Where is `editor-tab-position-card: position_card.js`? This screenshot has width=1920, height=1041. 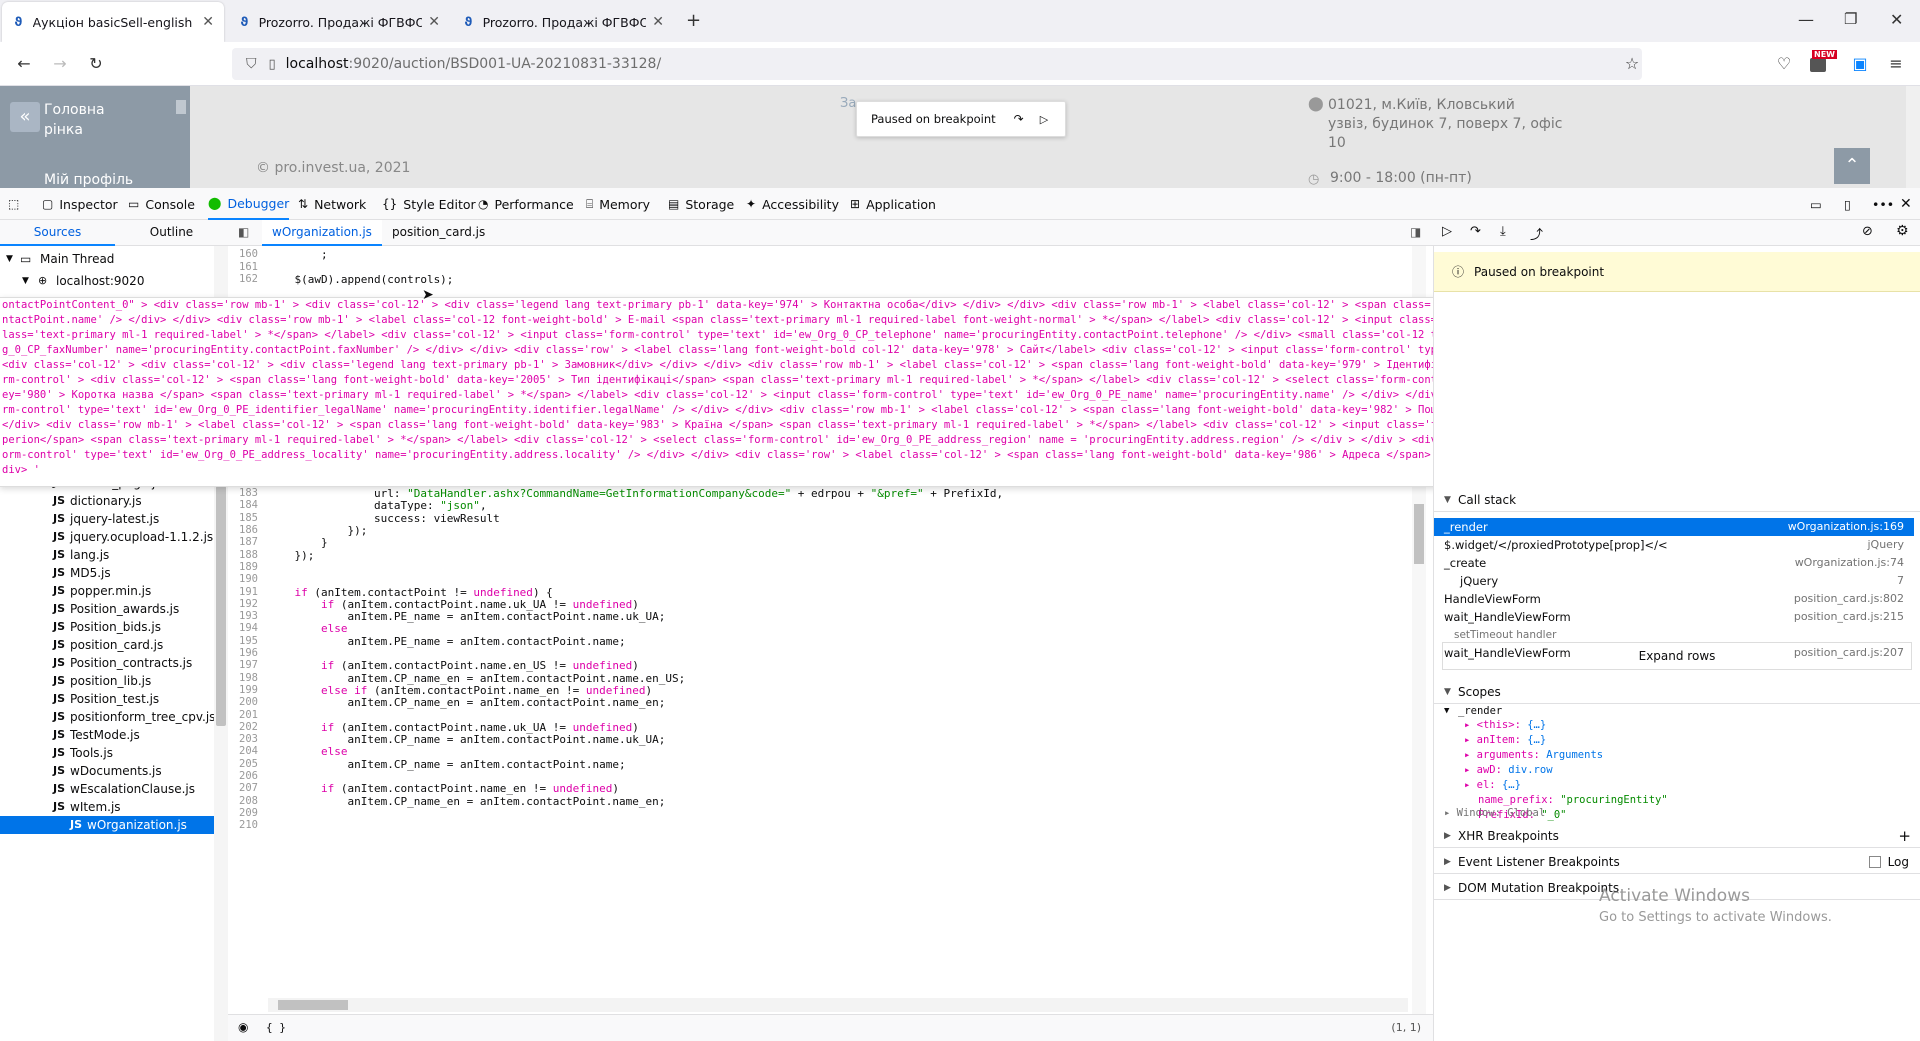
editor-tab-position-card: position_card.js is located at coordinates (438, 233).